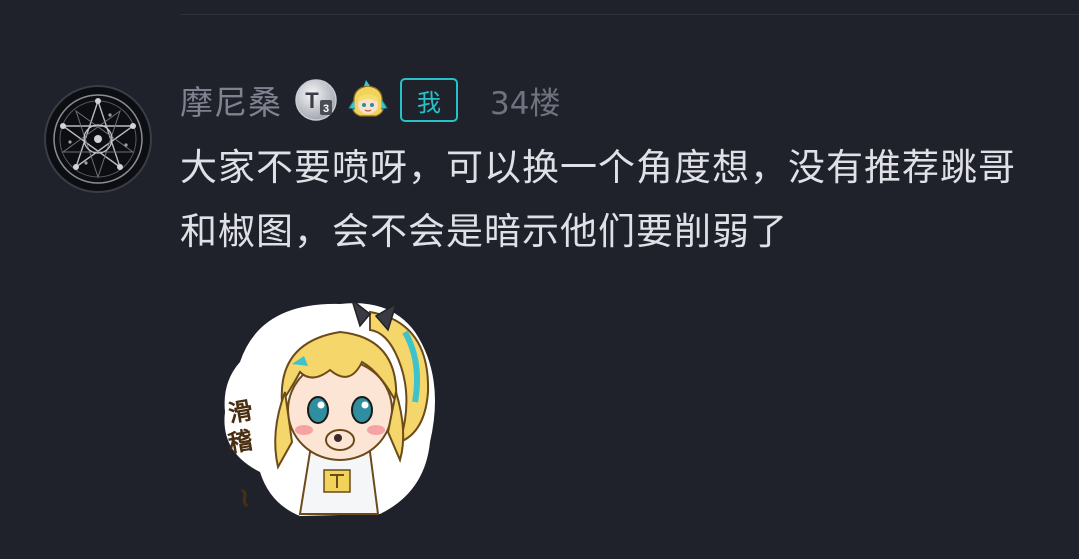 This screenshot has width=1079, height=559. Describe the element at coordinates (326, 109) in the screenshot. I see `level-badge-number: 3` at that location.